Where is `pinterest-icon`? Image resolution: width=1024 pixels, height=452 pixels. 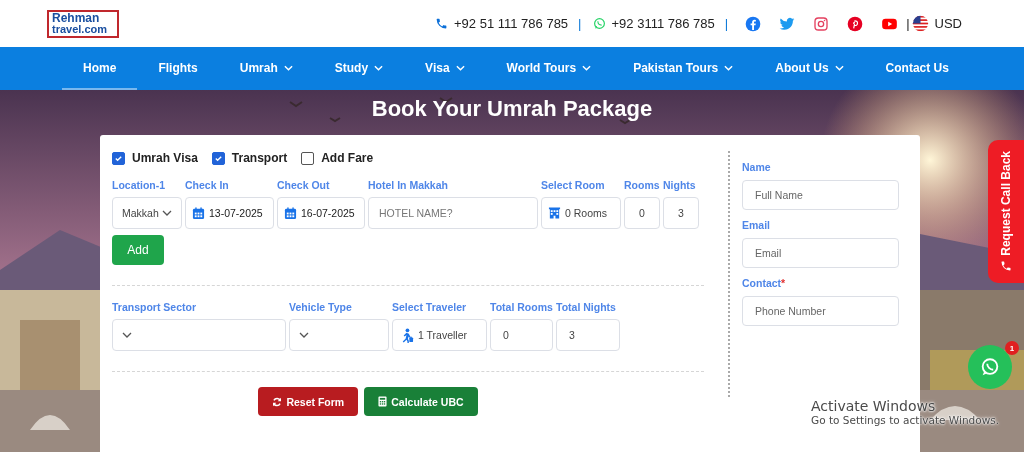
pinterest-icon is located at coordinates (855, 23).